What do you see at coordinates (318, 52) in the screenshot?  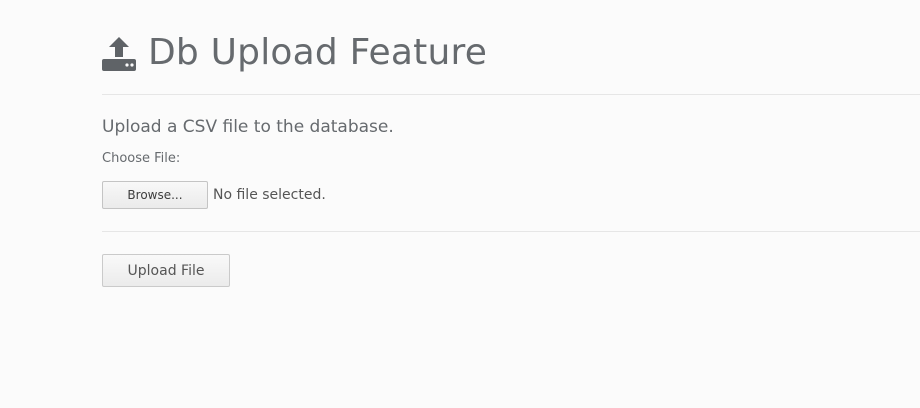 I see `page-title: Db Upload Feature` at bounding box center [318, 52].